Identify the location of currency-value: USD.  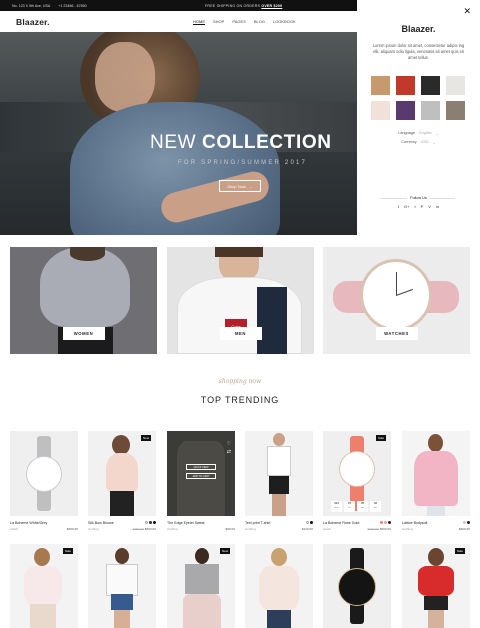
(425, 142).